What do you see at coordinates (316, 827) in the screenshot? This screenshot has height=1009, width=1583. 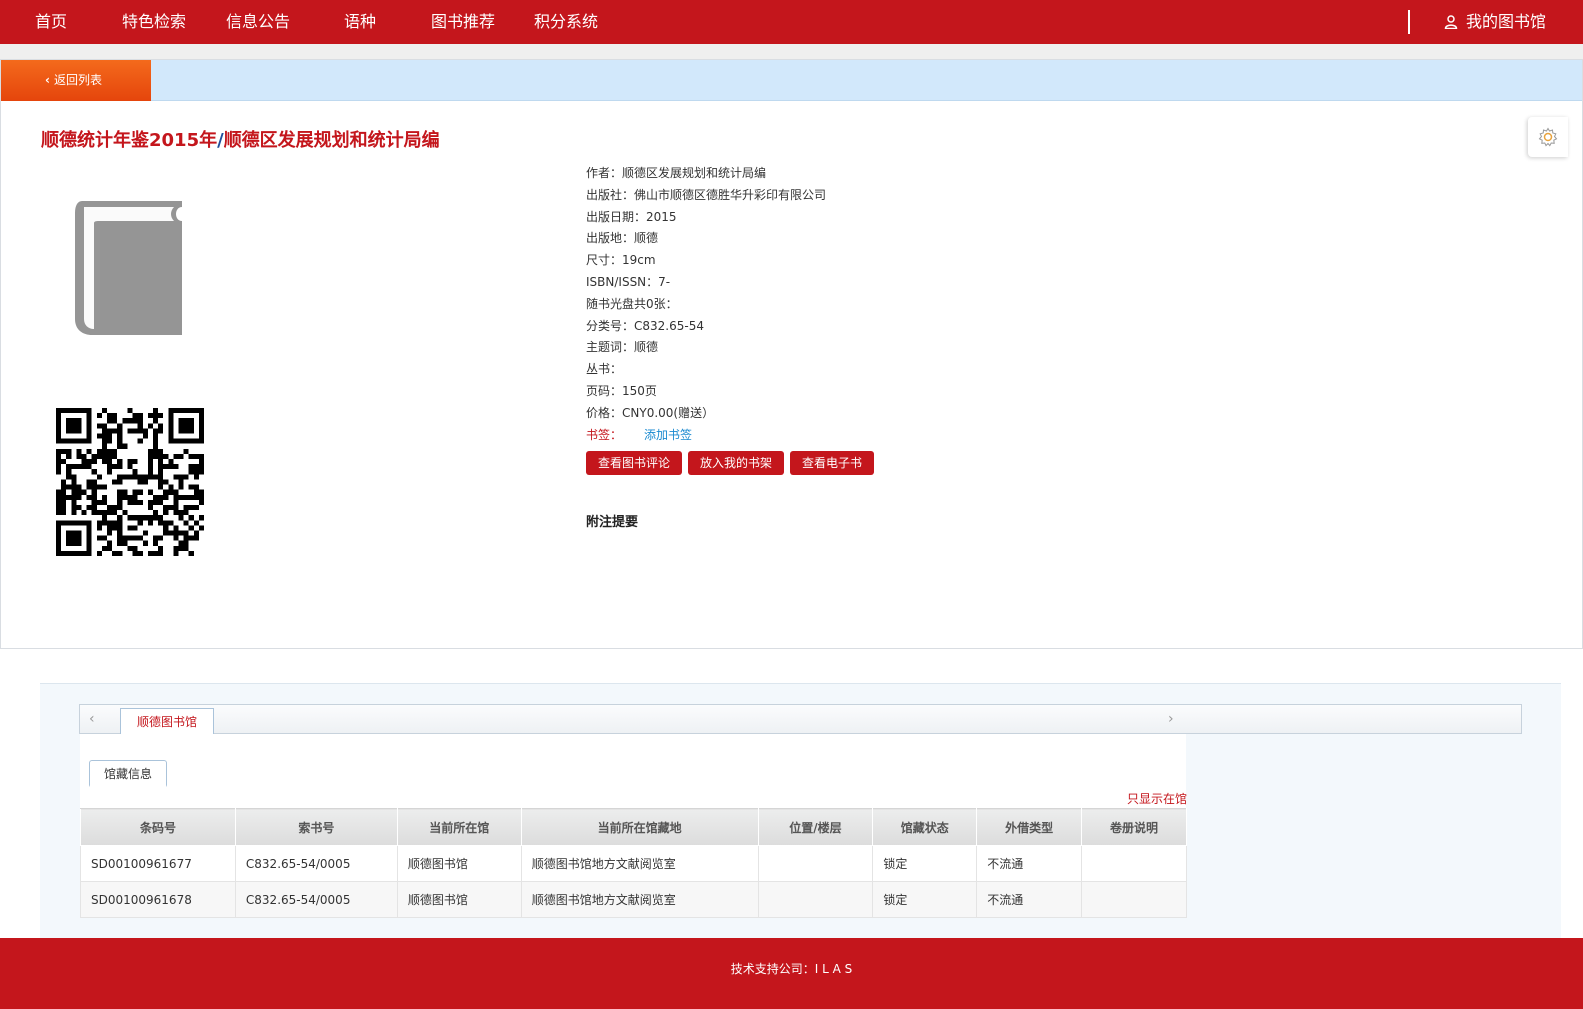 I see `col-callno: 索书号` at bounding box center [316, 827].